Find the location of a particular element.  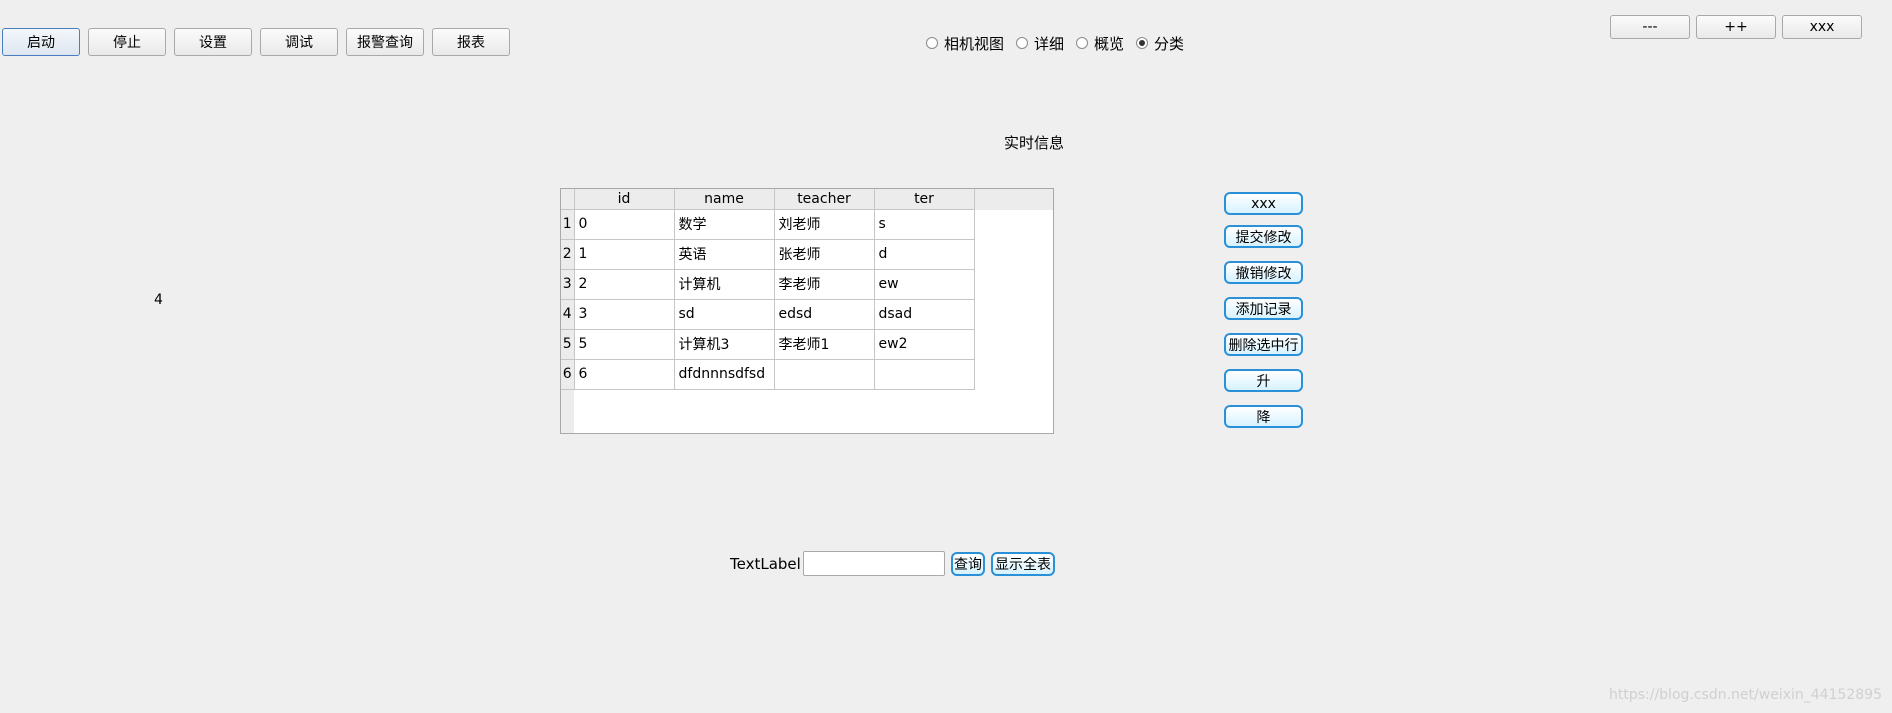

maximize-button: ++ is located at coordinates (1736, 27).